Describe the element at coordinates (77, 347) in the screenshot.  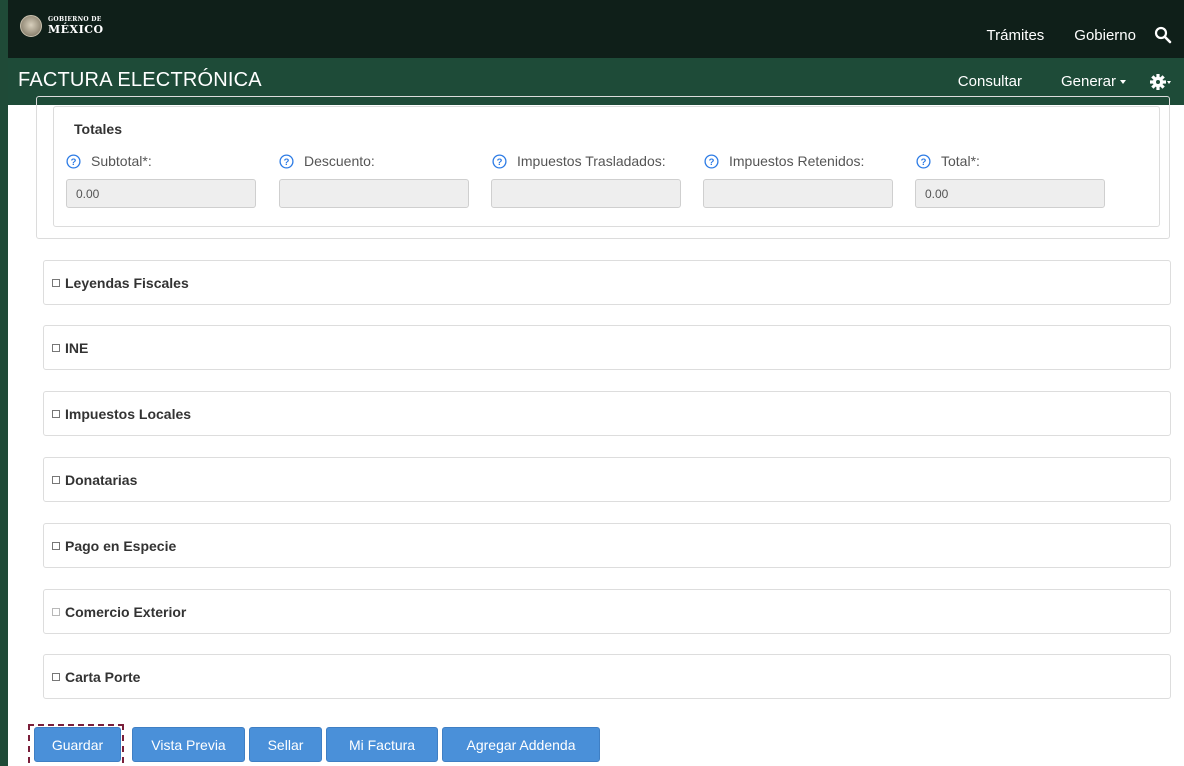
I see `section-label: INE` at that location.